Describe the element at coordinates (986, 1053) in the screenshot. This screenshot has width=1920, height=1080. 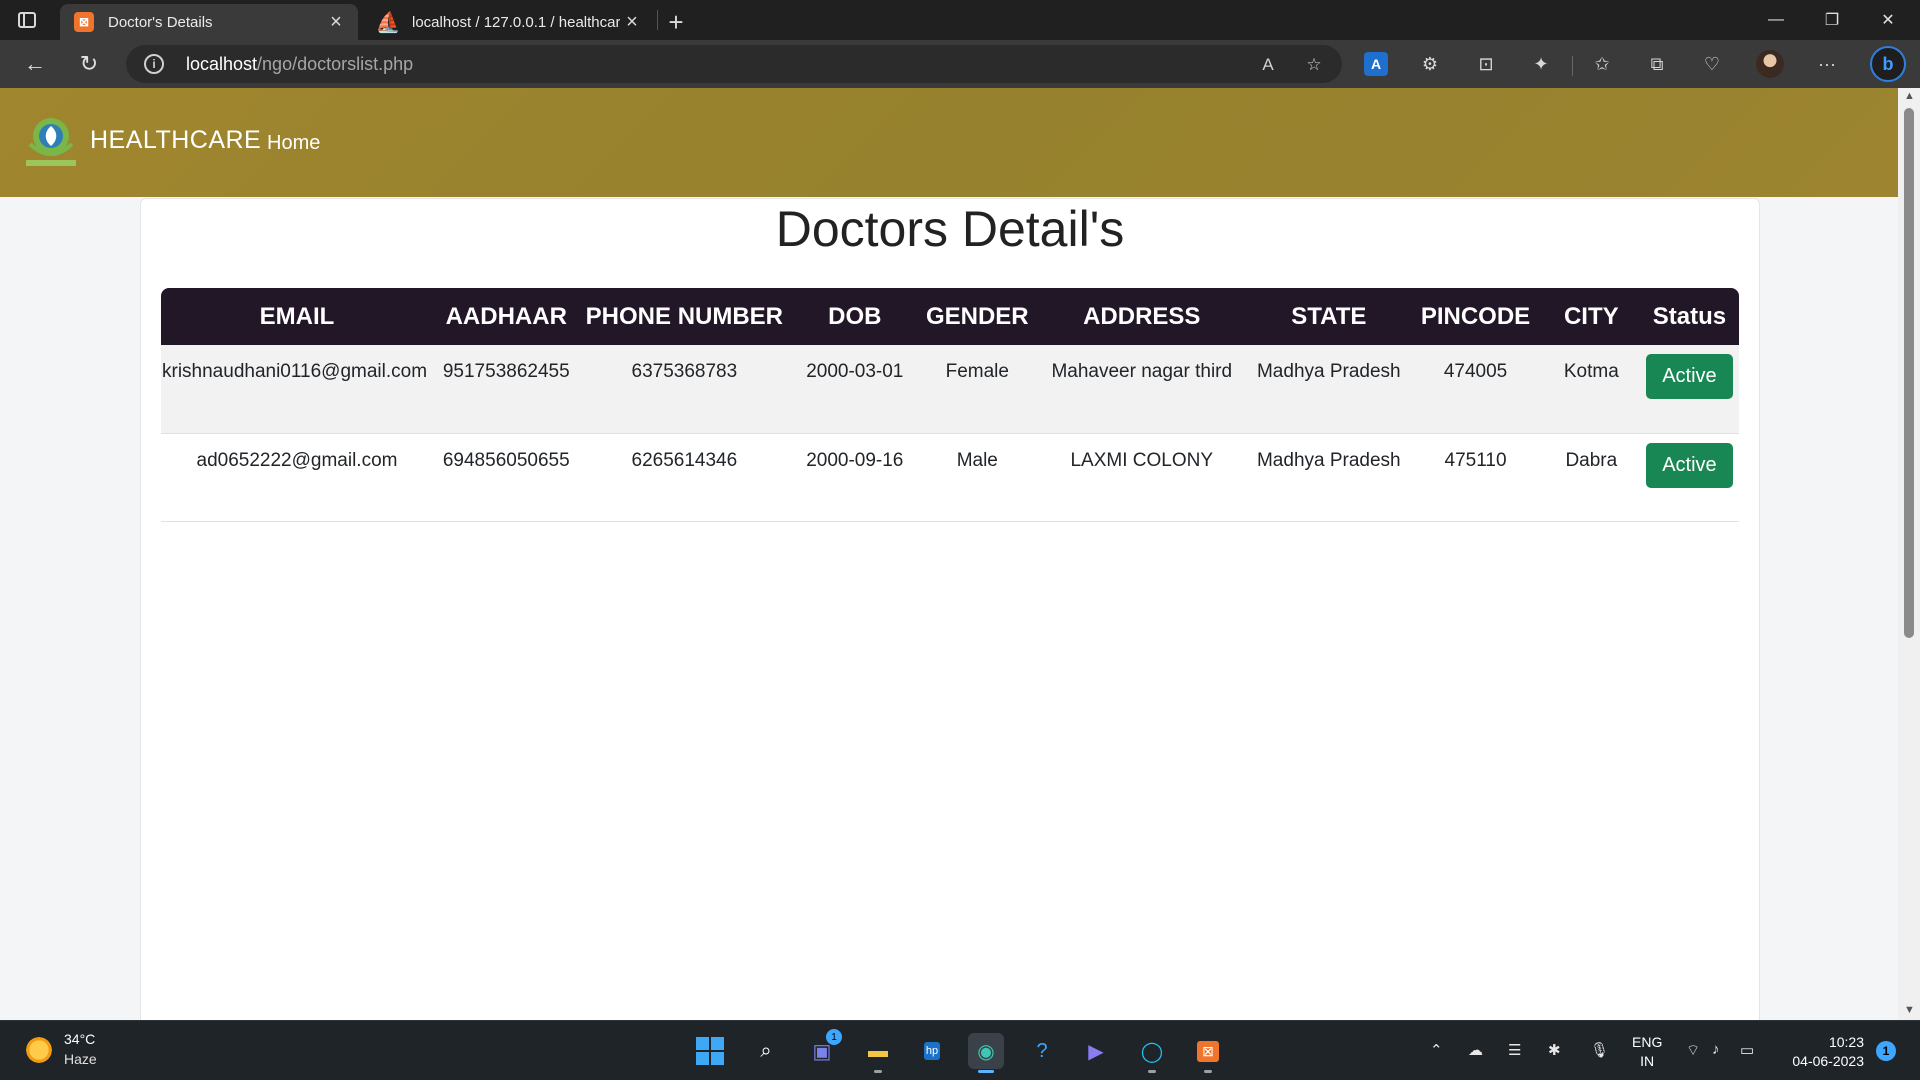
I see `edge-icon: ◉` at that location.